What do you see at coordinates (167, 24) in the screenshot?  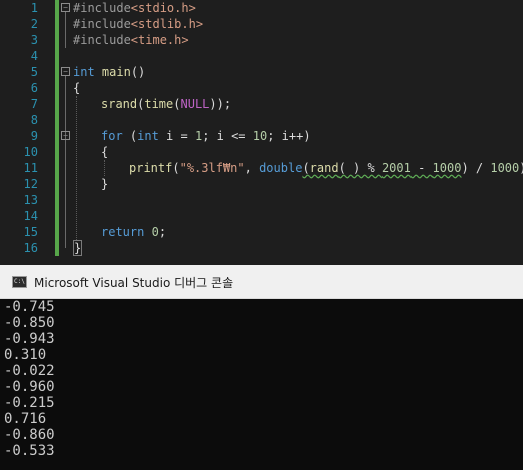 I see `include-path: <stdlib.h>` at bounding box center [167, 24].